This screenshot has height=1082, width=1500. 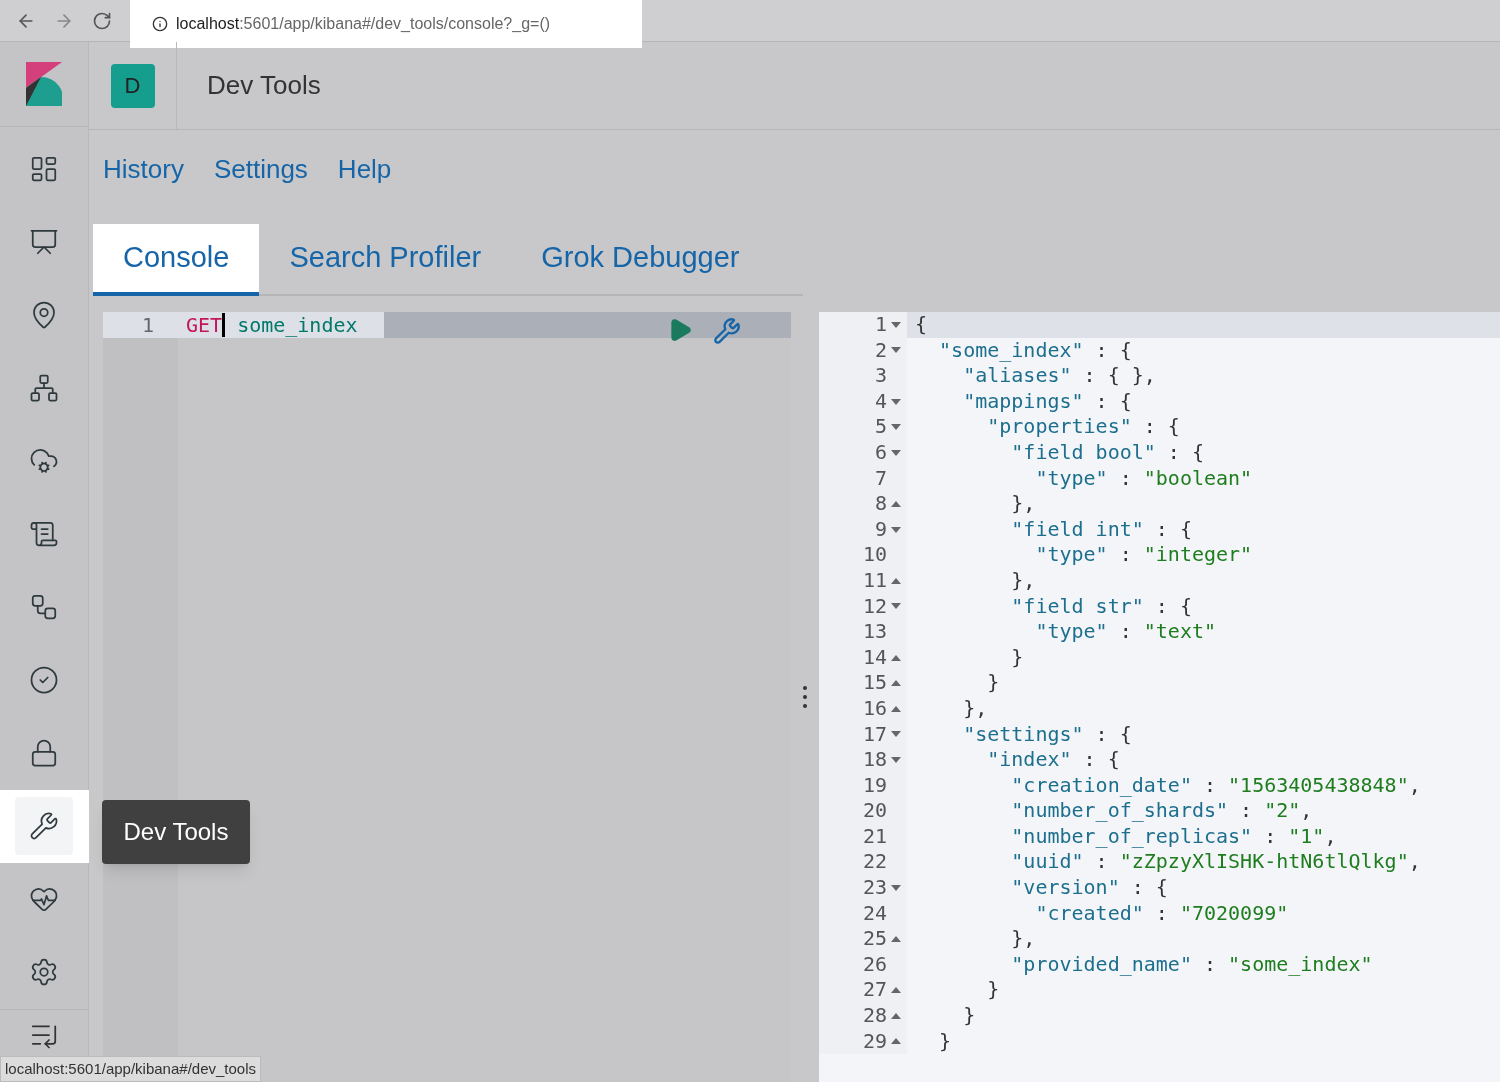 What do you see at coordinates (44, 753) in the screenshot?
I see `lock-icon` at bounding box center [44, 753].